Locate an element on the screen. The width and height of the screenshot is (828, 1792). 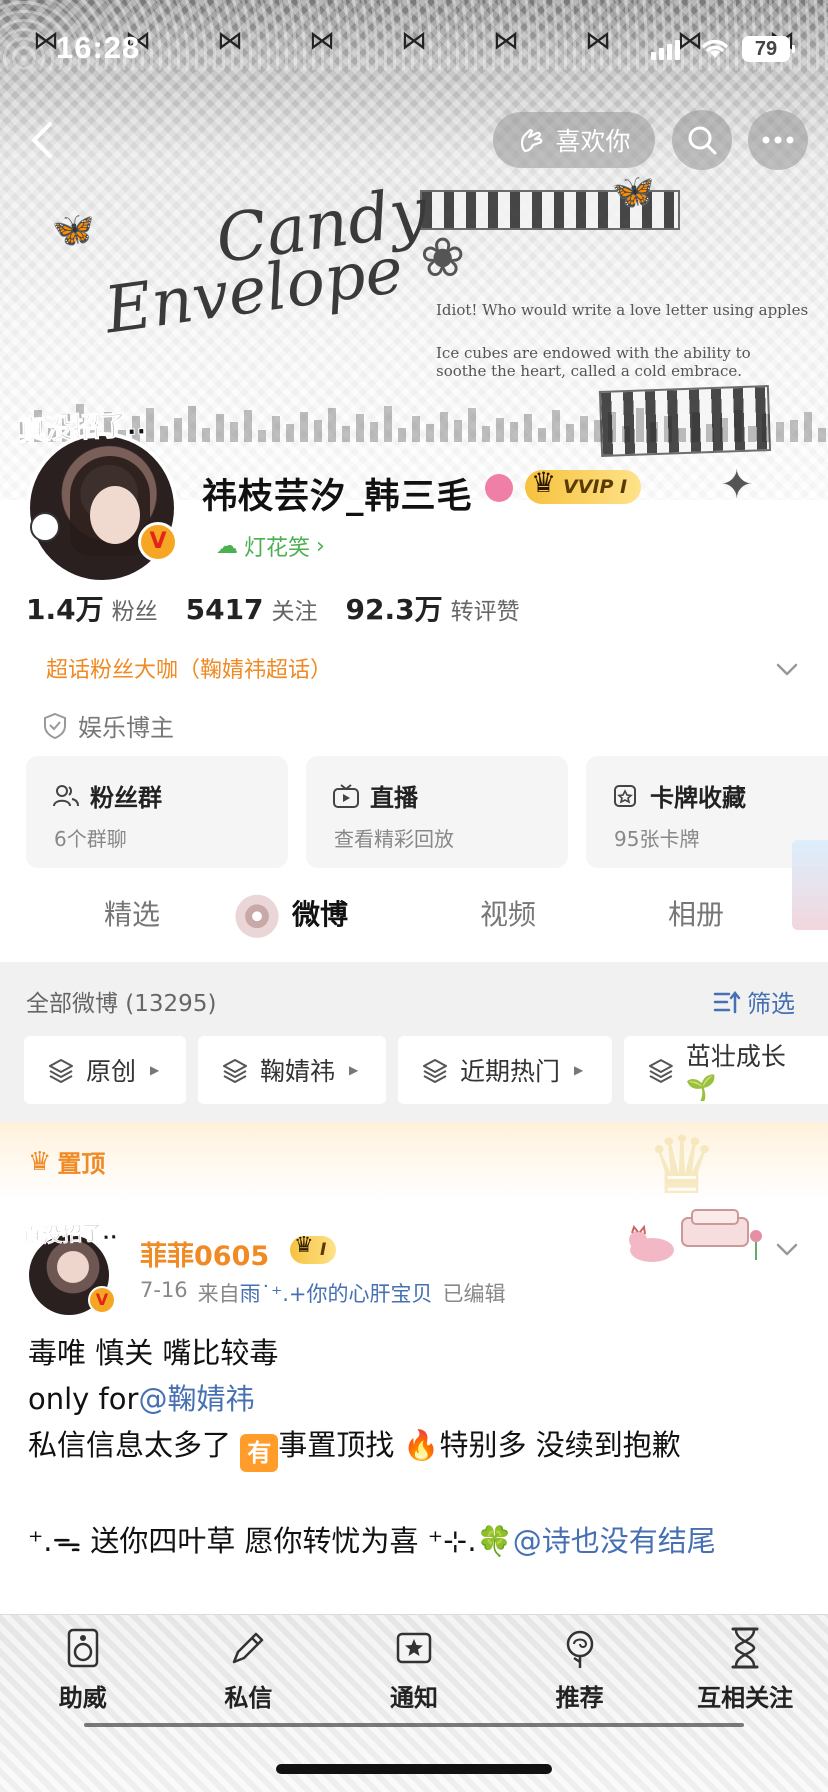
chevron-right-icon: › is located at coordinates (320, 546).